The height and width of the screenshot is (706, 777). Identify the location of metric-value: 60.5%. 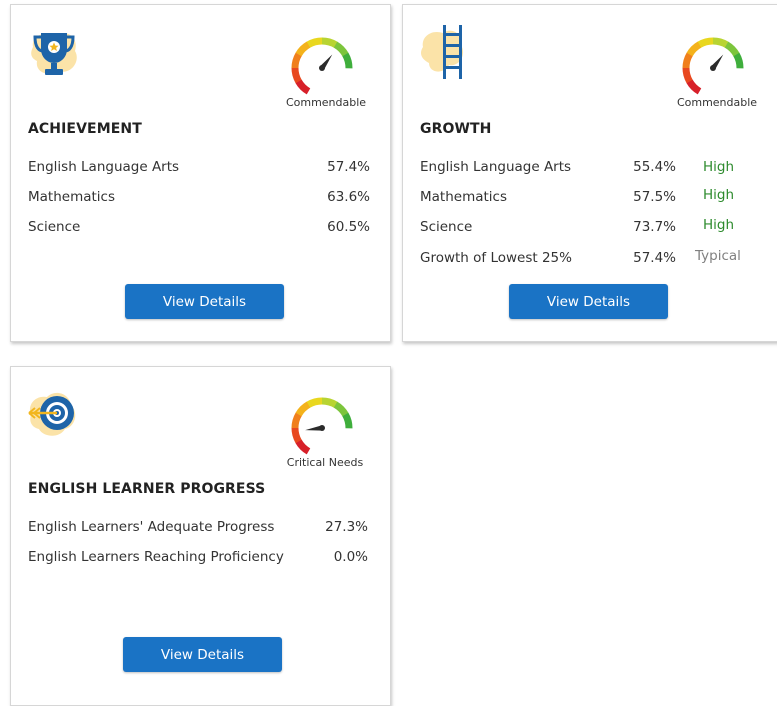
(348, 227).